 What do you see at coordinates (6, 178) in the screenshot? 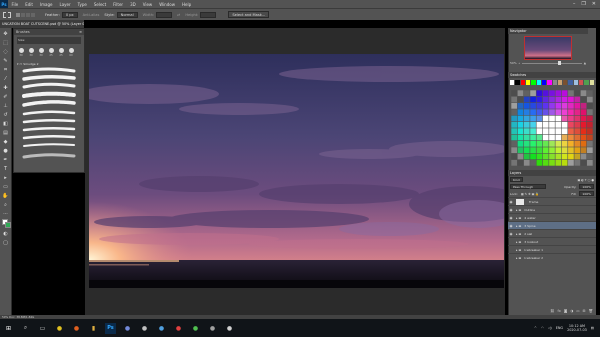
I see `path-select-tool-icon: ▸` at bounding box center [6, 178].